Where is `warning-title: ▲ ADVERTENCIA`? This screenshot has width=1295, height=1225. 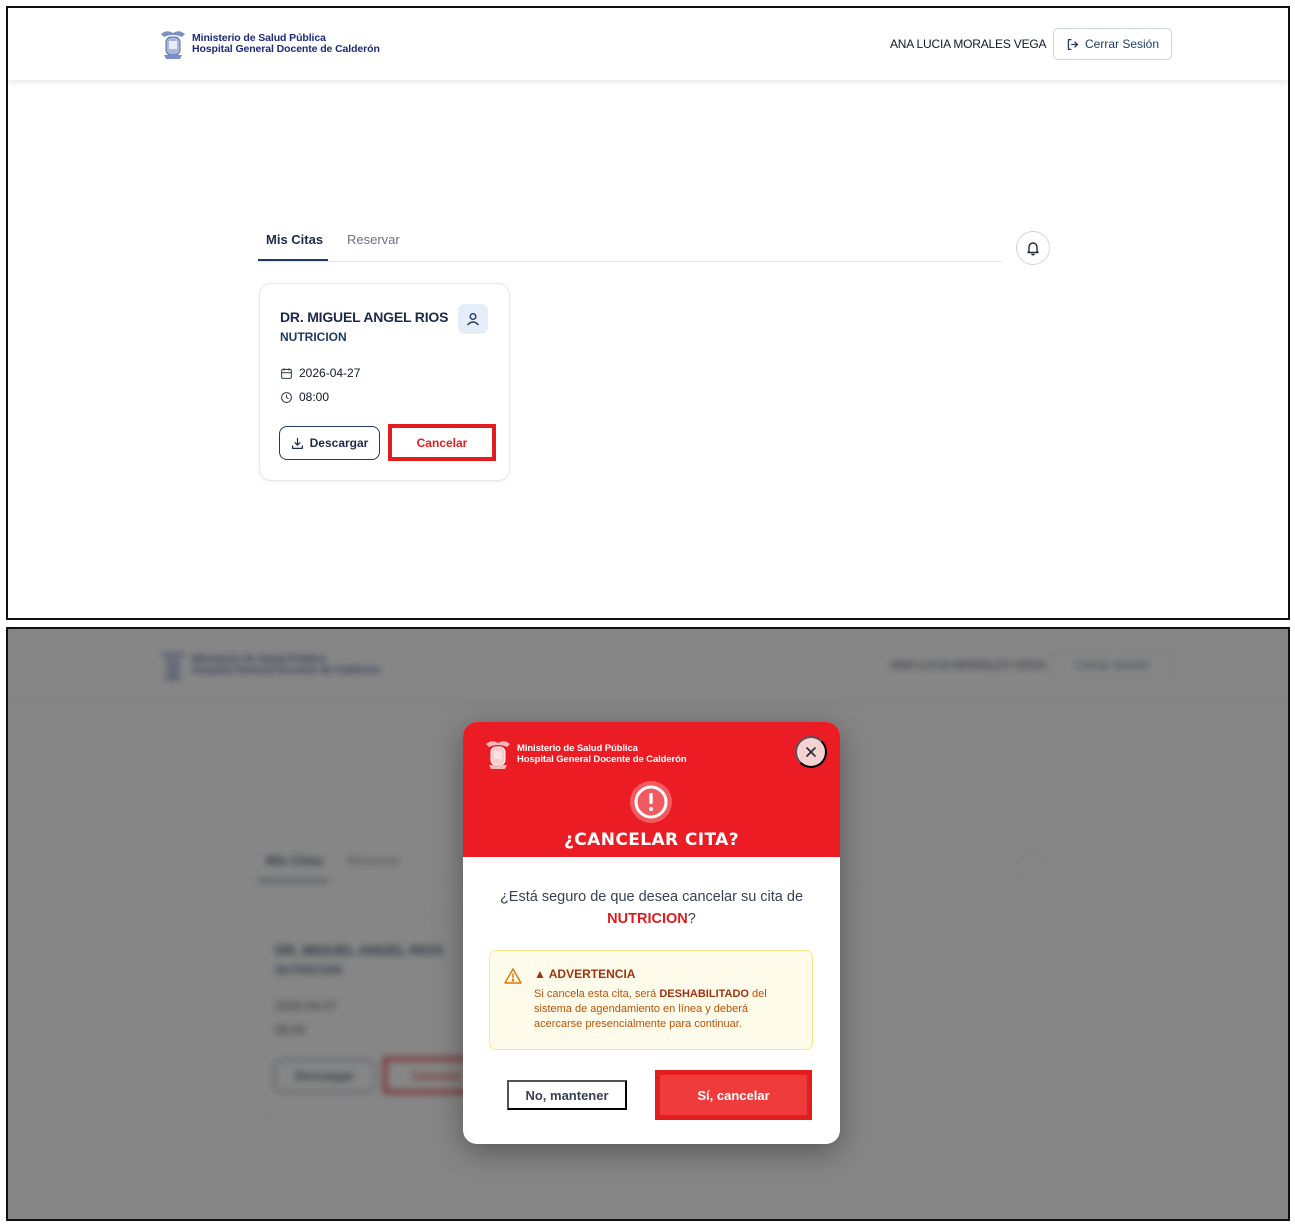 warning-title: ▲ ADVERTENCIA is located at coordinates (585, 974).